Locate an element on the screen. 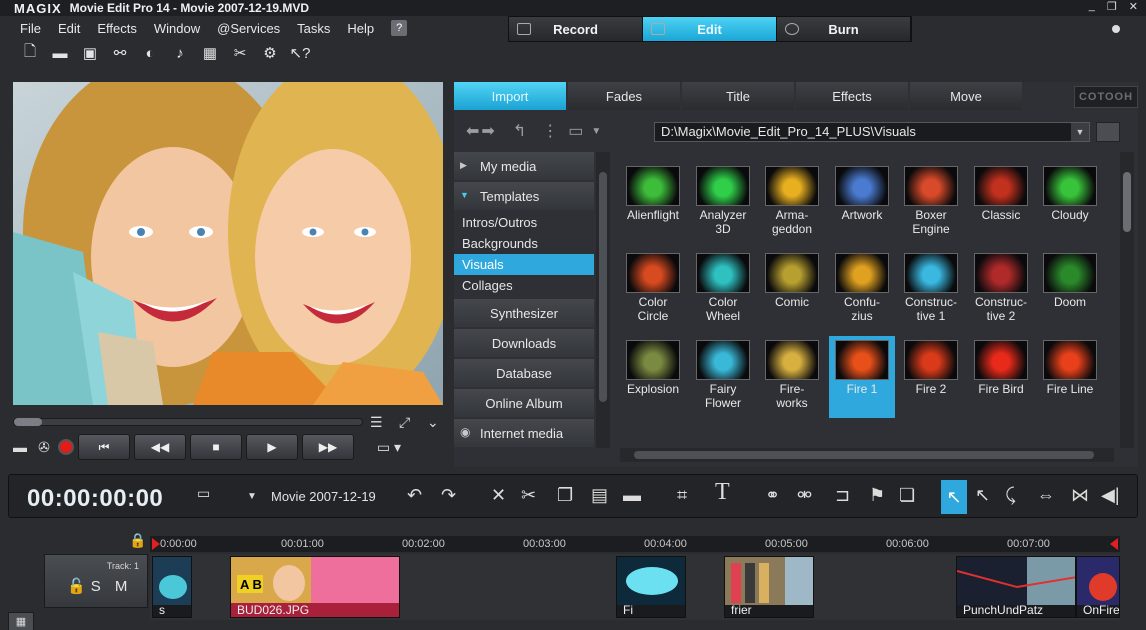  preview-scrub-bar is located at coordinates (188, 422).